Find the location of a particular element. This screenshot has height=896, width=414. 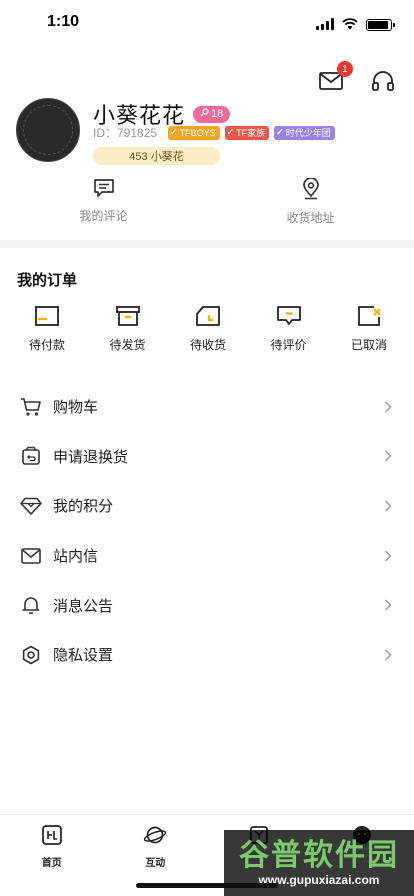

signal-icon is located at coordinates (325, 24).